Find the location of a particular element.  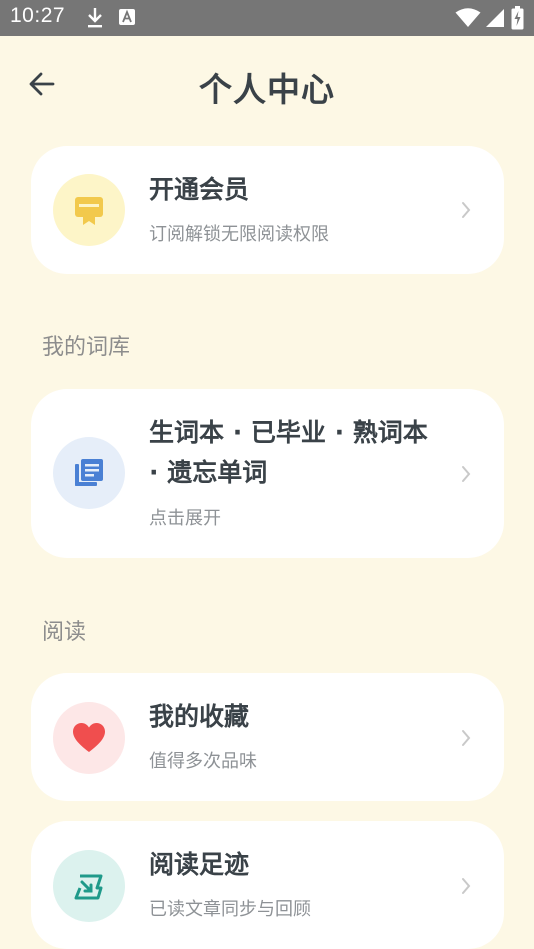

vip-card-title: 开通会员 is located at coordinates (199, 189).